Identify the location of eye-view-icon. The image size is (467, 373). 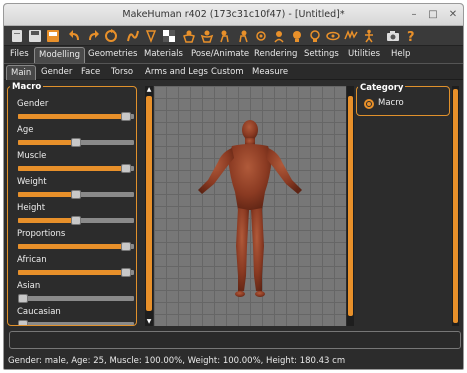
(333, 36).